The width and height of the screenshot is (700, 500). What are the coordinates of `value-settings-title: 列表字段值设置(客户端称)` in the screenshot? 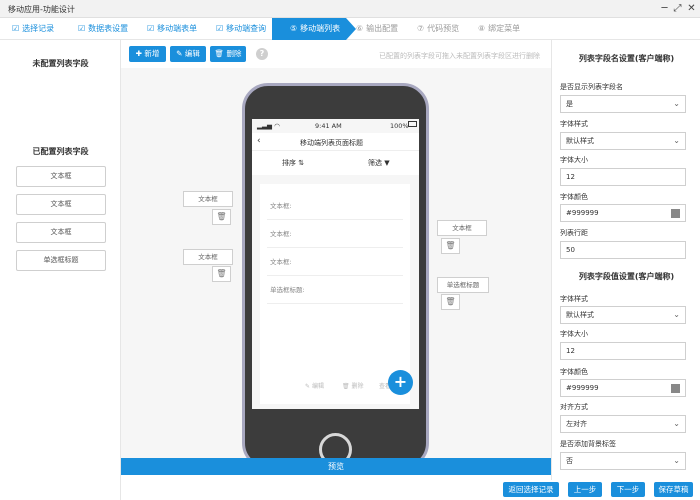 It's located at (626, 276).